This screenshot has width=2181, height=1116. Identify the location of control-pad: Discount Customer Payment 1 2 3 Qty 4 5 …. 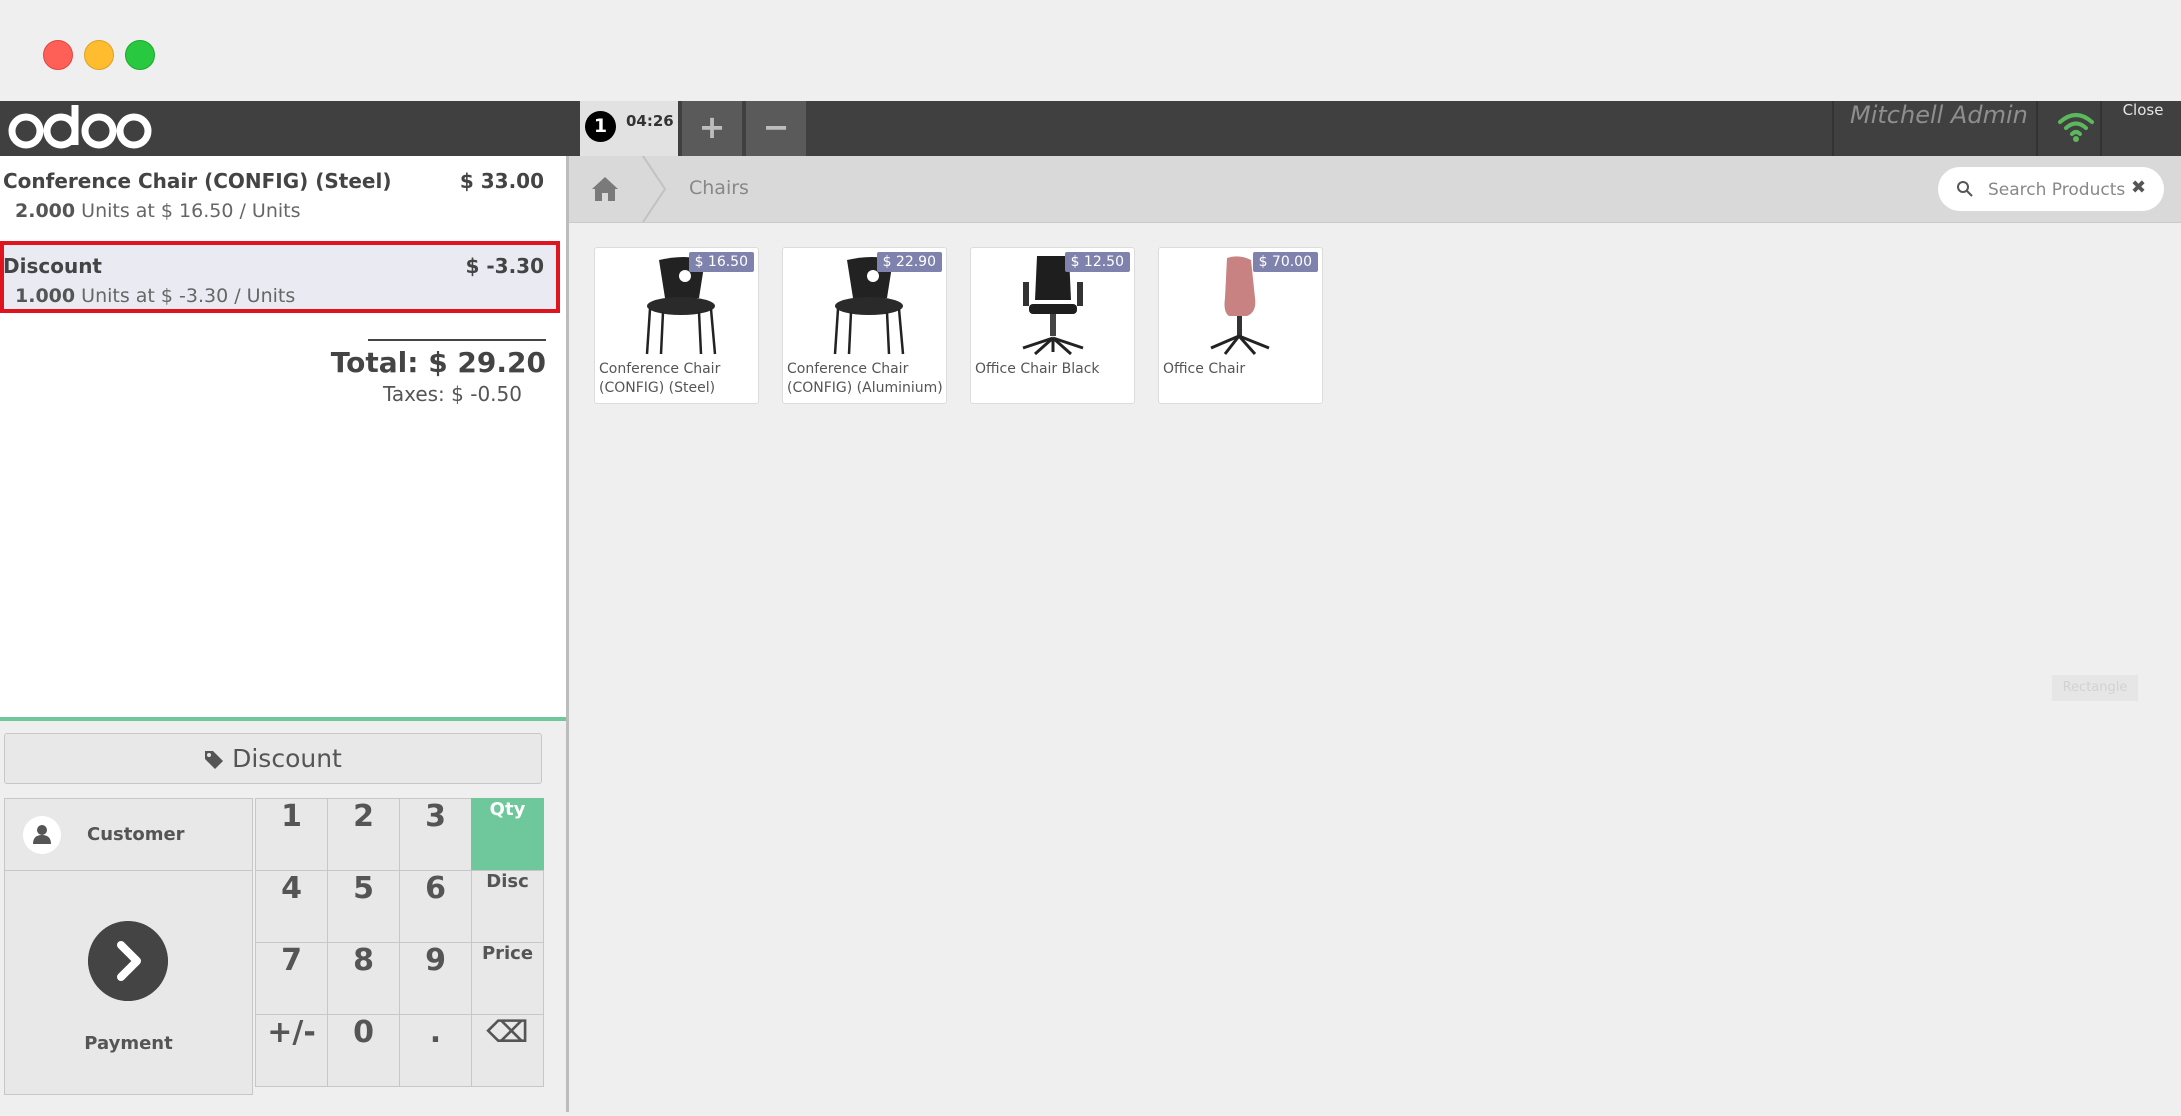
(283, 916).